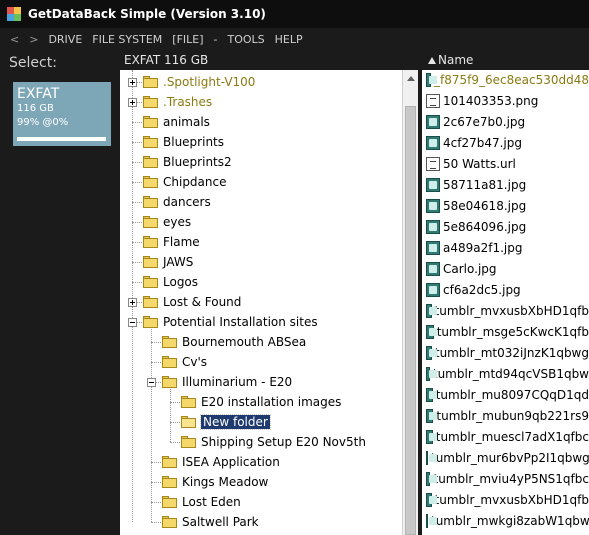  I want to click on tree-item: dancers, so click(176, 202).